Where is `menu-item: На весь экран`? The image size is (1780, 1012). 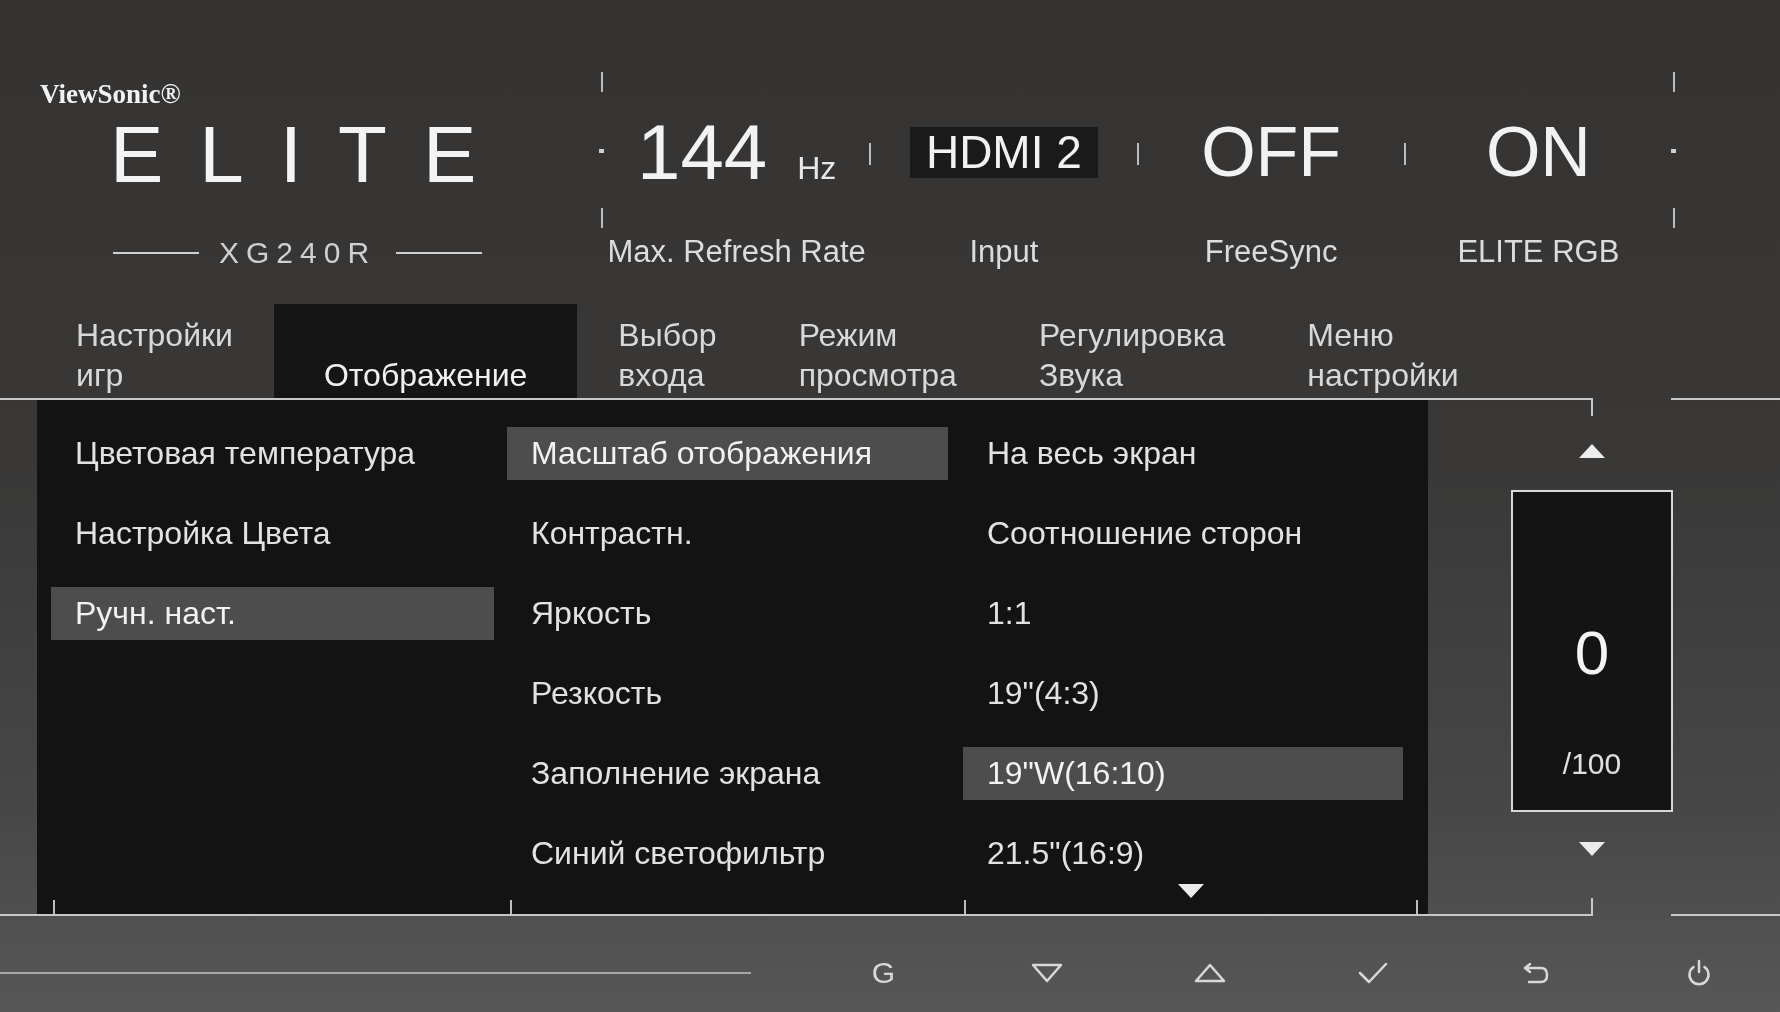 menu-item: На весь экран is located at coordinates (1183, 453).